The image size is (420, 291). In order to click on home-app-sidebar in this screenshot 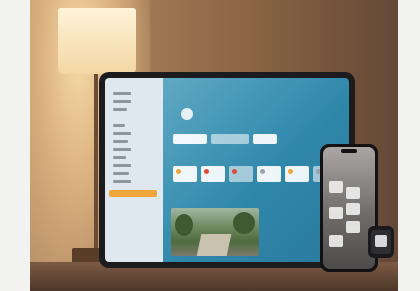, I will do `click(134, 170)`.